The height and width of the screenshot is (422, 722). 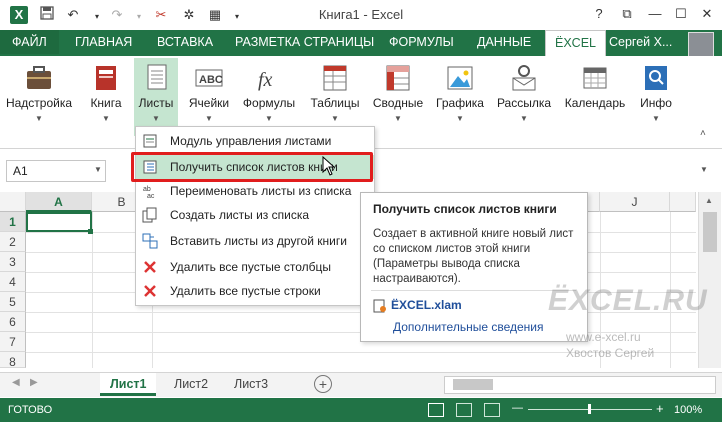 I want to click on avatar, so click(x=701, y=45).